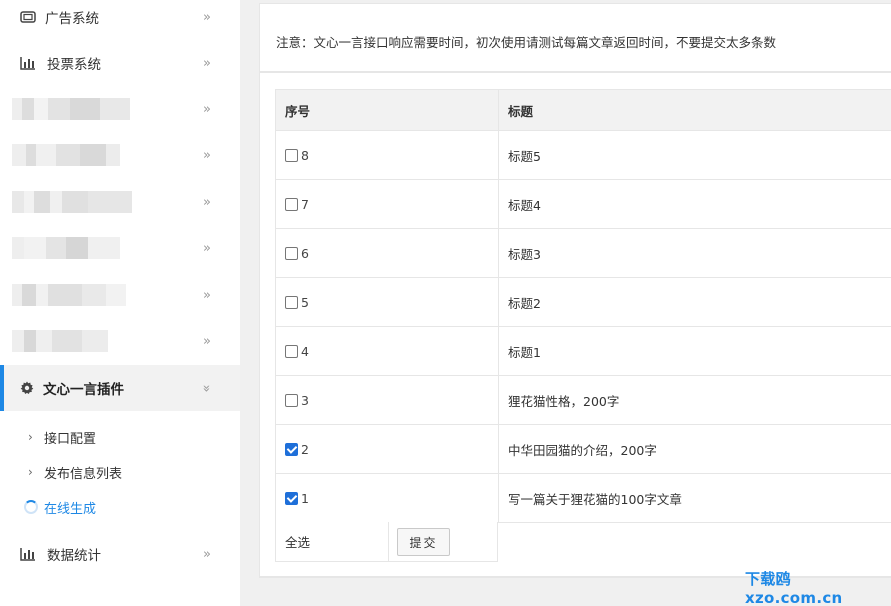 The image size is (891, 606). What do you see at coordinates (72, 19) in the screenshot?
I see `sidebar-item-label: 广告系统` at bounding box center [72, 19].